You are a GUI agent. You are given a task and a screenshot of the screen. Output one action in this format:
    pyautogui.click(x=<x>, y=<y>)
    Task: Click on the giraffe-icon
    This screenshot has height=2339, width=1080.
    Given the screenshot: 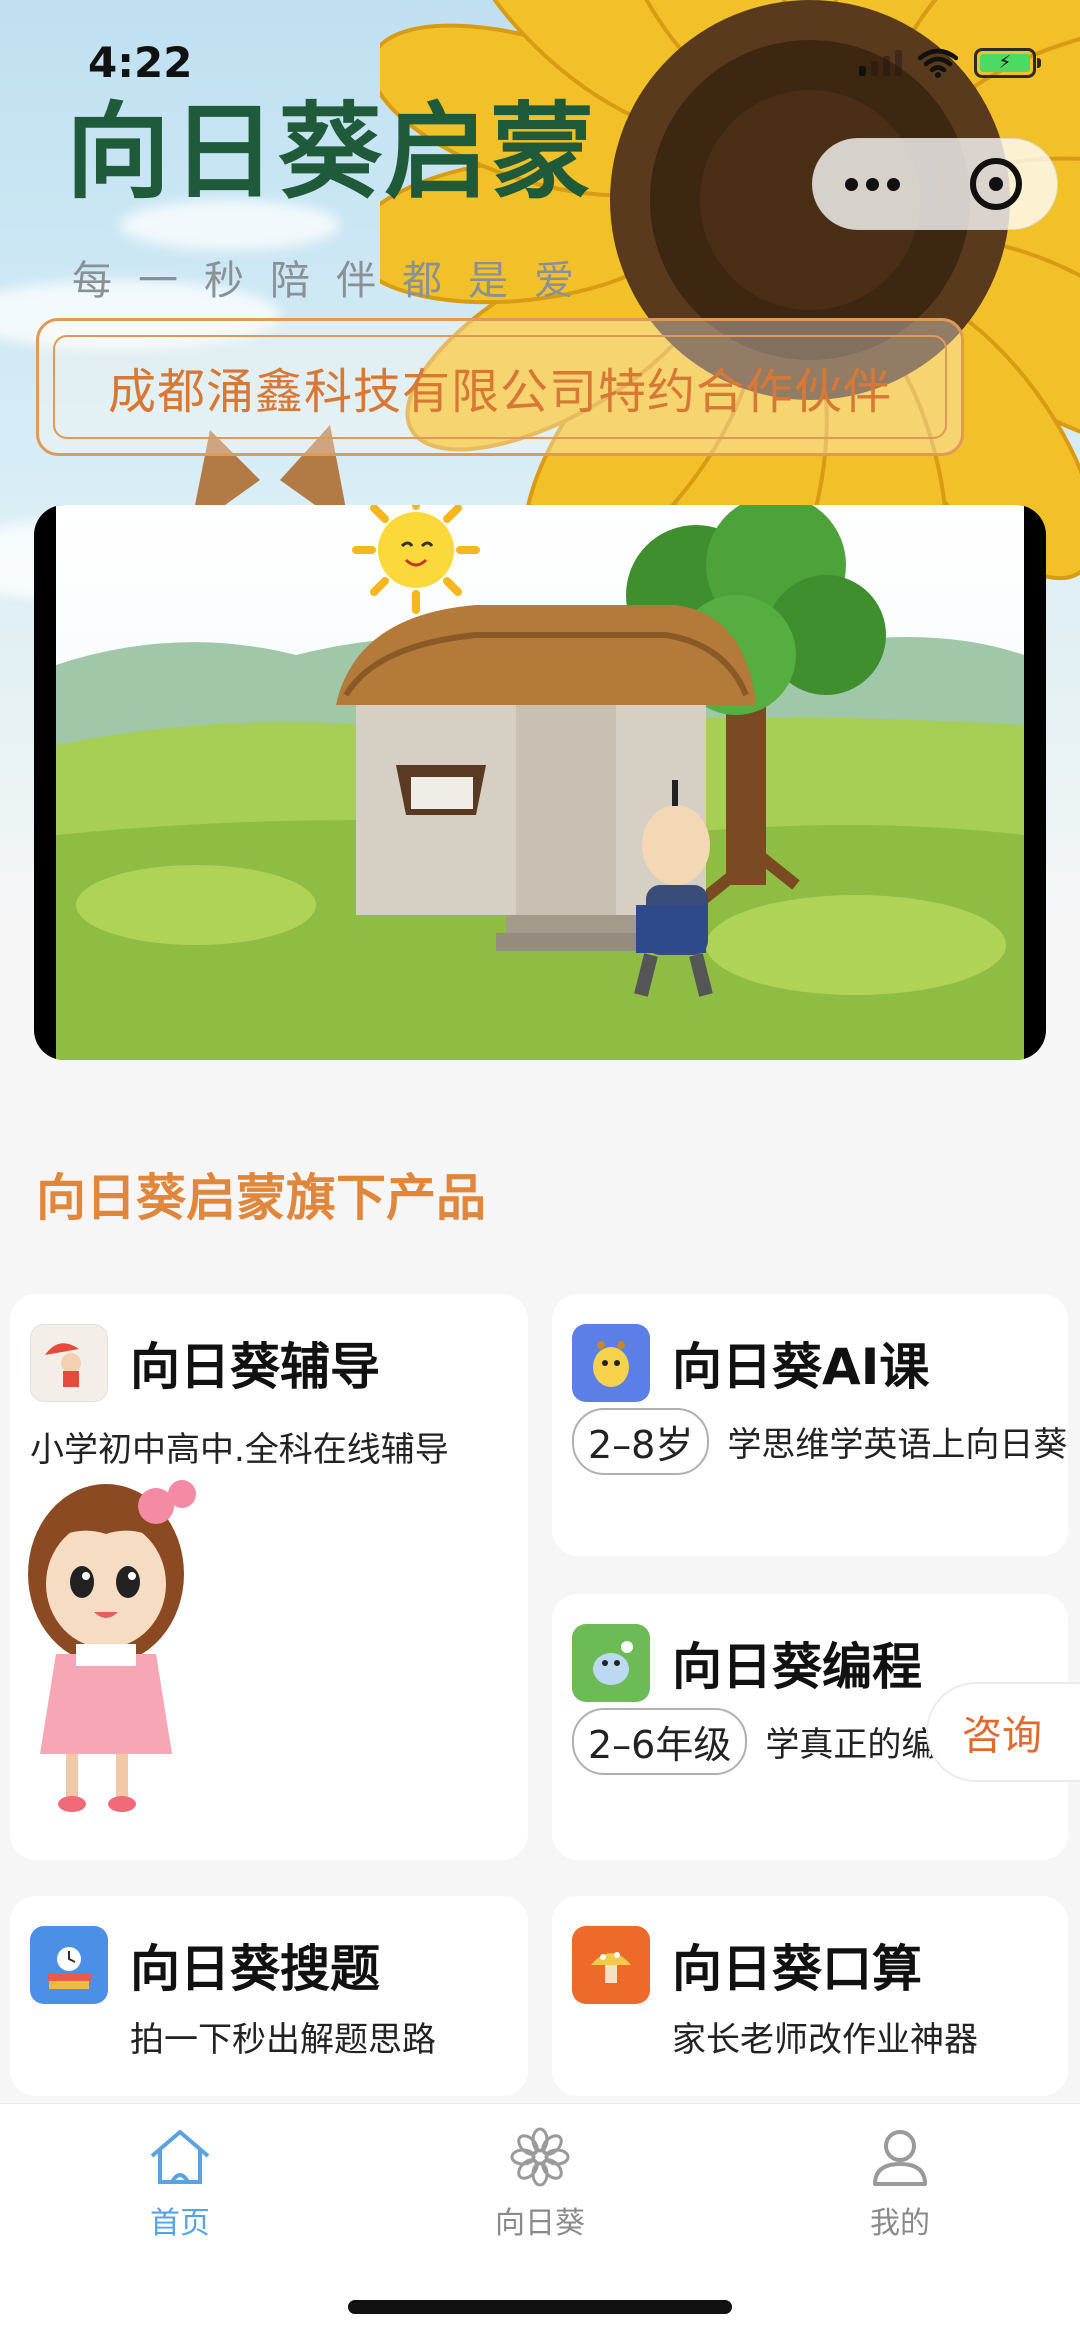 What is the action you would take?
    pyautogui.click(x=611, y=1363)
    